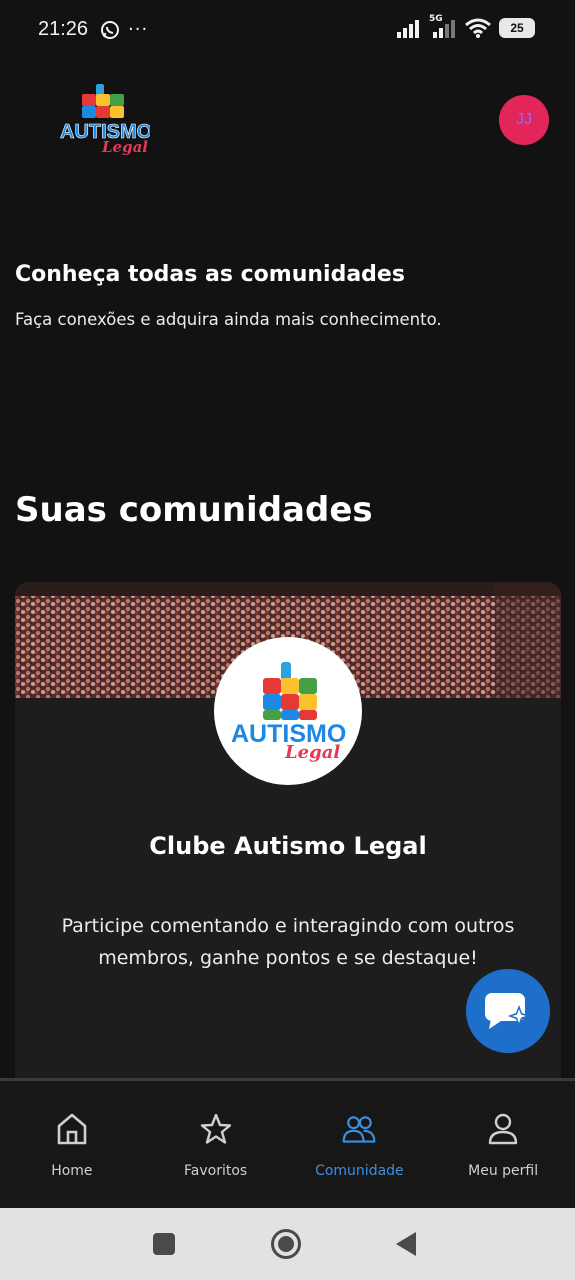 This screenshot has height=1280, width=575. What do you see at coordinates (312, 752) in the screenshot?
I see `community-logo-text-sub: Legal` at bounding box center [312, 752].